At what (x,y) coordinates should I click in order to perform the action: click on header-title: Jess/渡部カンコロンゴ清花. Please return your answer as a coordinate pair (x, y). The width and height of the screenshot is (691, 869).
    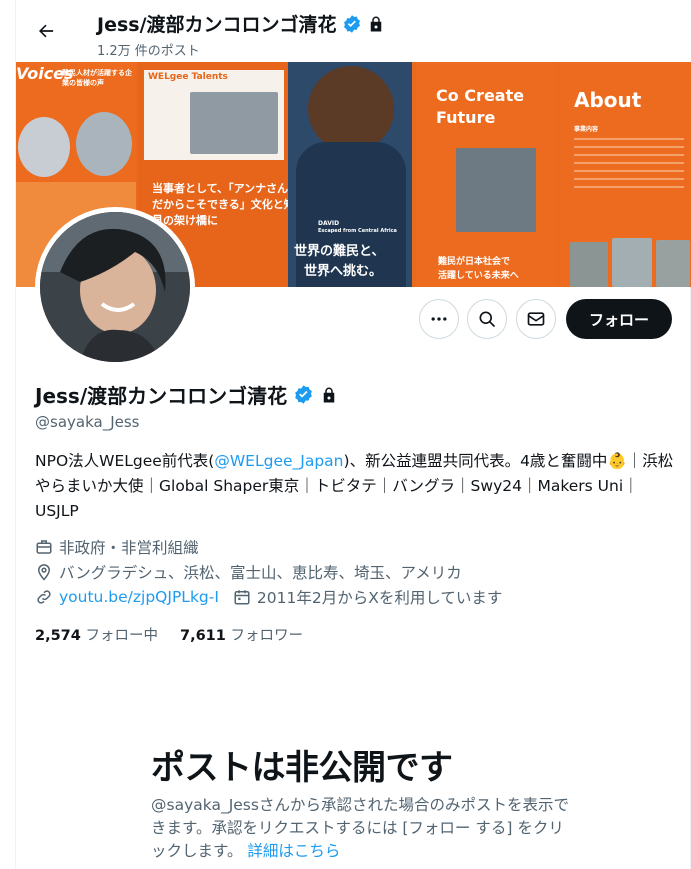
    Looking at the image, I should click on (241, 23).